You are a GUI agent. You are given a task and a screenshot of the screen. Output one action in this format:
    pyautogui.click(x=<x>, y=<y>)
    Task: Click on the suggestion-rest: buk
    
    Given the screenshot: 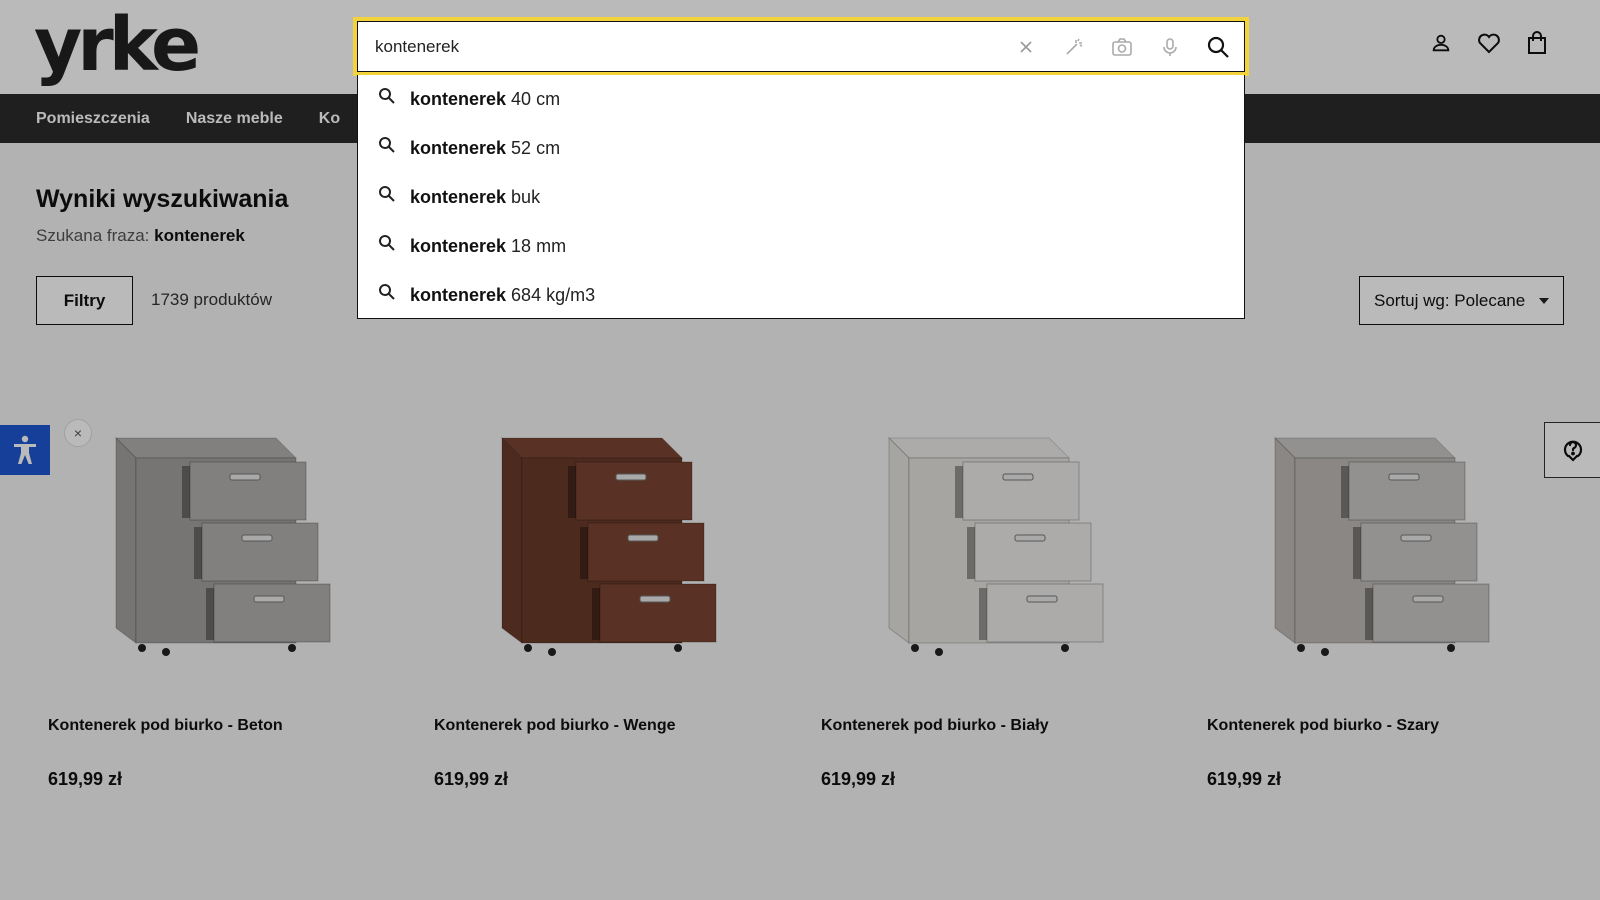 What is the action you would take?
    pyautogui.click(x=523, y=196)
    